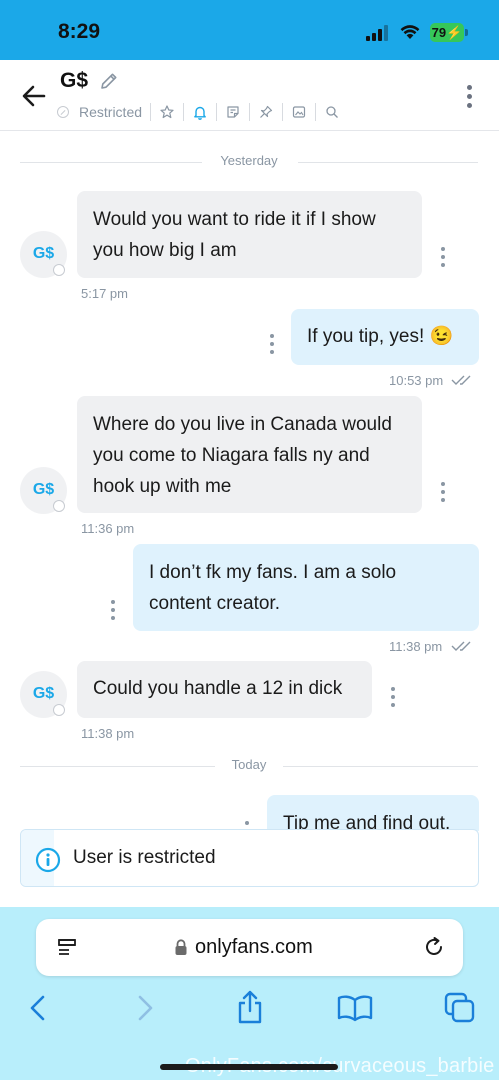 The height and width of the screenshot is (1080, 499). I want to click on battery-level: 79, so click(439, 32).